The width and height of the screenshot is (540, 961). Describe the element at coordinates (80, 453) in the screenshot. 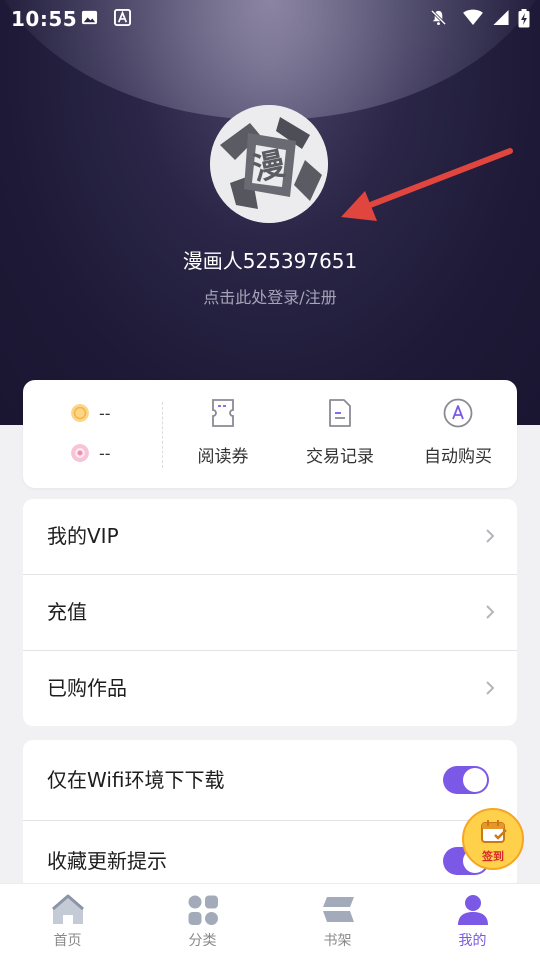

I see `gem-icon` at that location.